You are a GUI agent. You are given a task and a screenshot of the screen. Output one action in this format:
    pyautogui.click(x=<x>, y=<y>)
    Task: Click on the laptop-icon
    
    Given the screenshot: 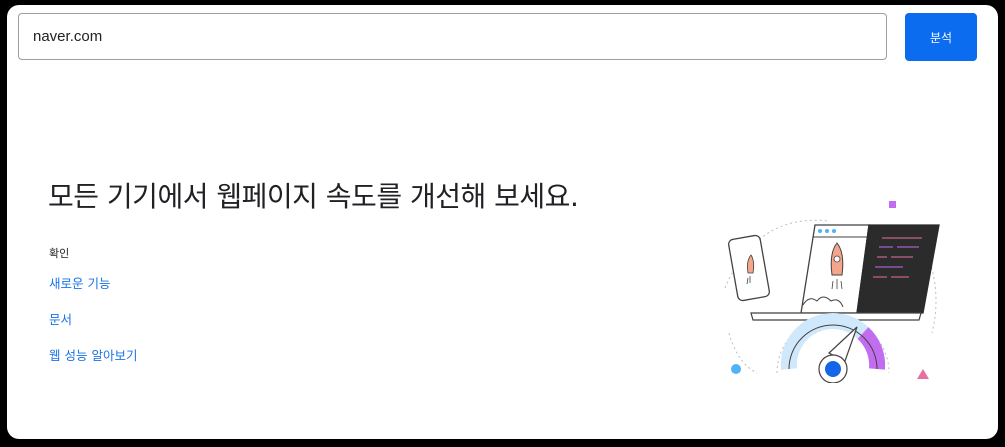 What is the action you would take?
    pyautogui.click(x=845, y=272)
    